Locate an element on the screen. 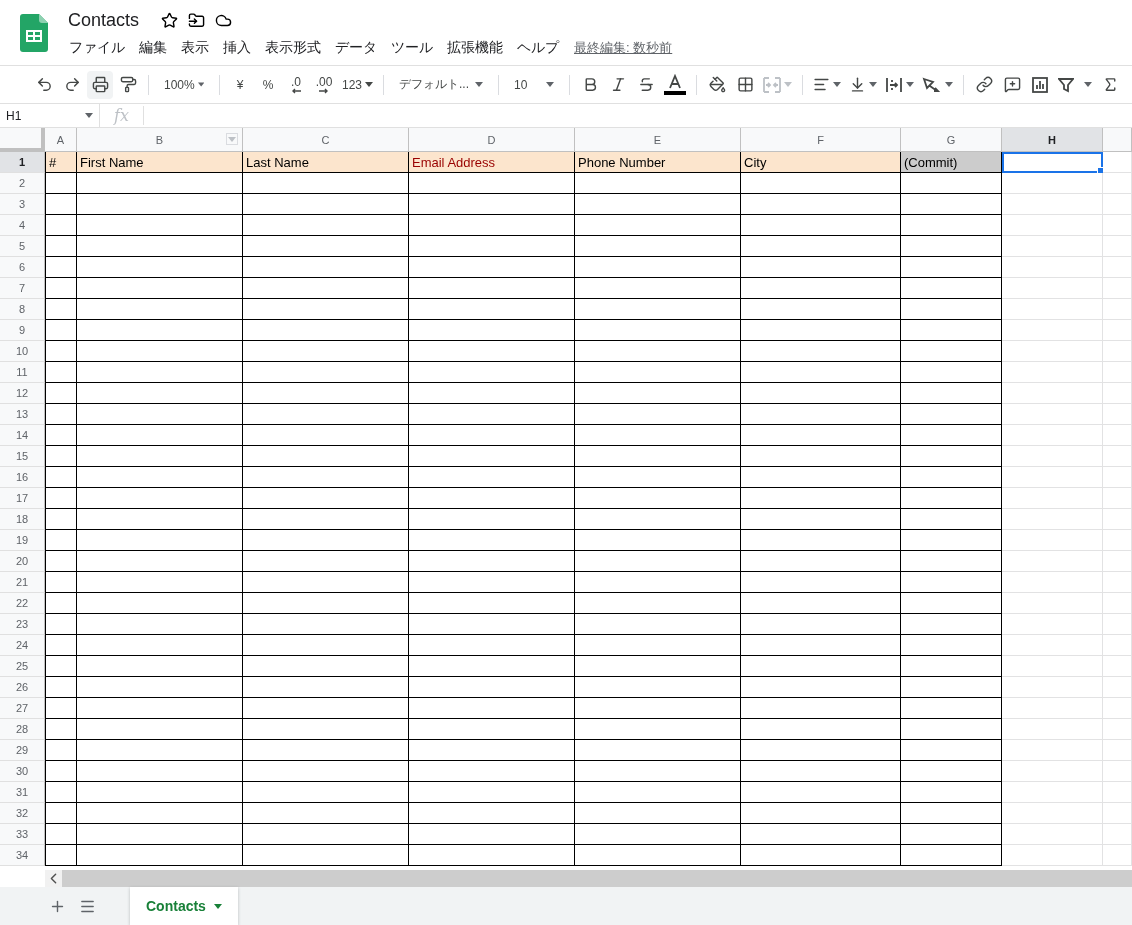 The width and height of the screenshot is (1132, 925). format-button: ¥ is located at coordinates (240, 84).